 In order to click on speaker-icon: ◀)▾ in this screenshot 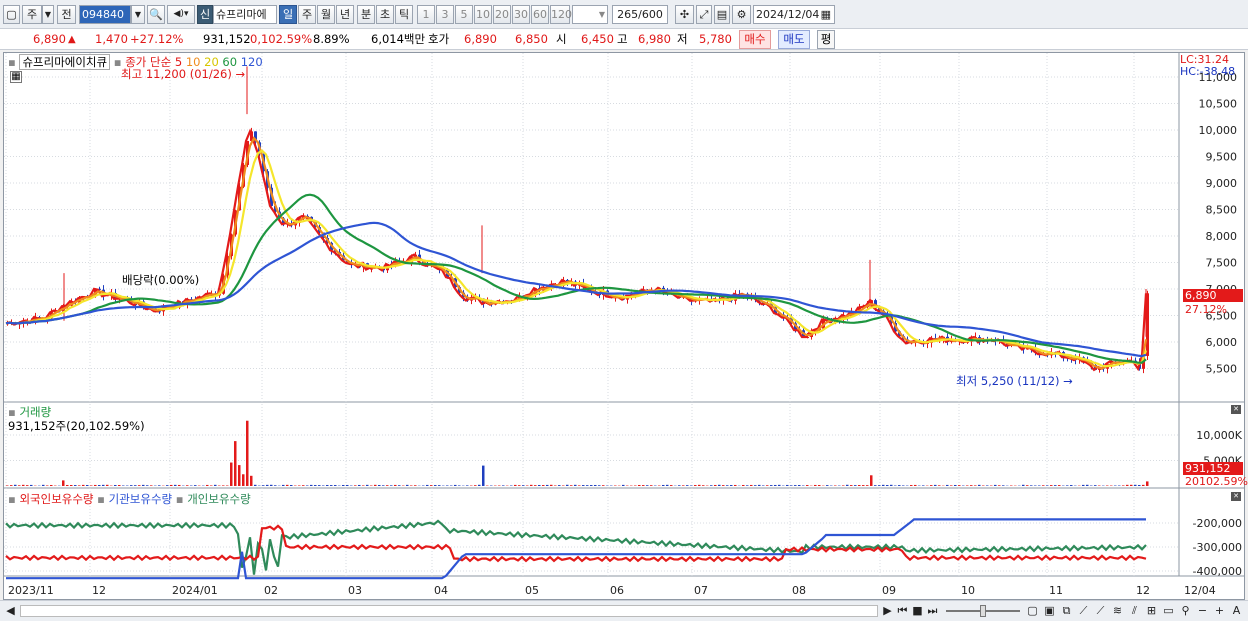, I will do `click(181, 14)`.